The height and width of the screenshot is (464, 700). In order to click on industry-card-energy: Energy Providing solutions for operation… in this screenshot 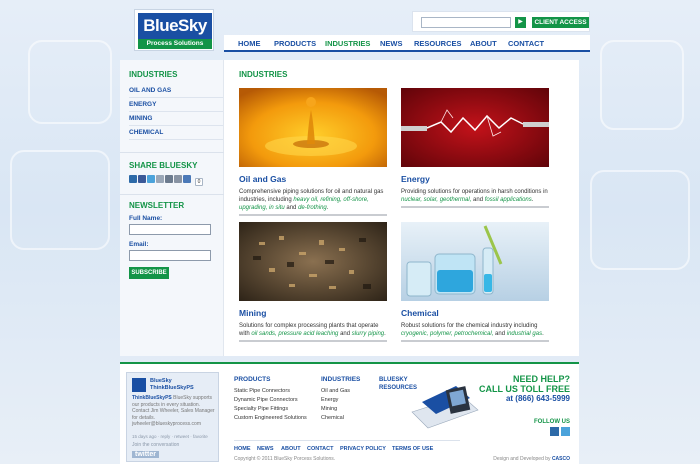, I will do `click(475, 148)`.